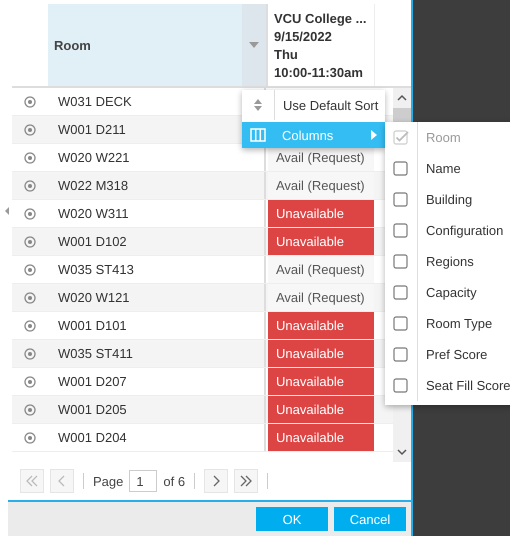  I want to click on room-name: W001 D205, so click(92, 409).